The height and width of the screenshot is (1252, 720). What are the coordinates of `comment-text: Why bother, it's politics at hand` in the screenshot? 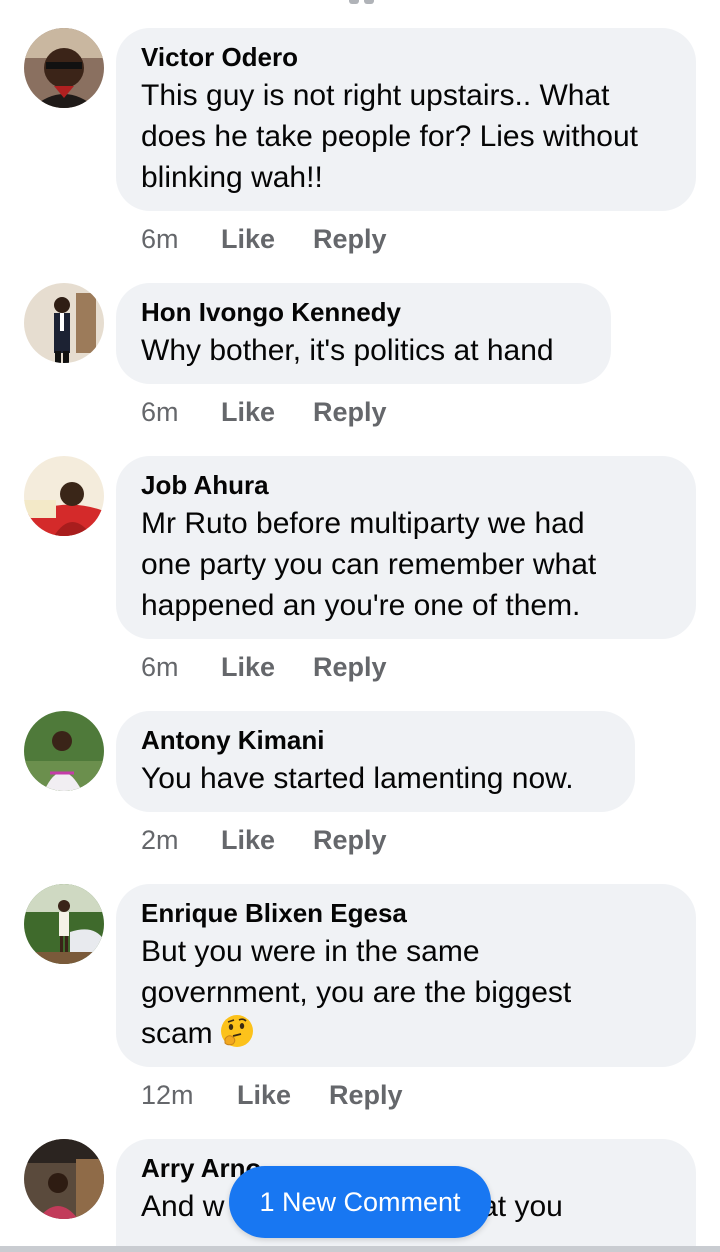 It's located at (347, 350).